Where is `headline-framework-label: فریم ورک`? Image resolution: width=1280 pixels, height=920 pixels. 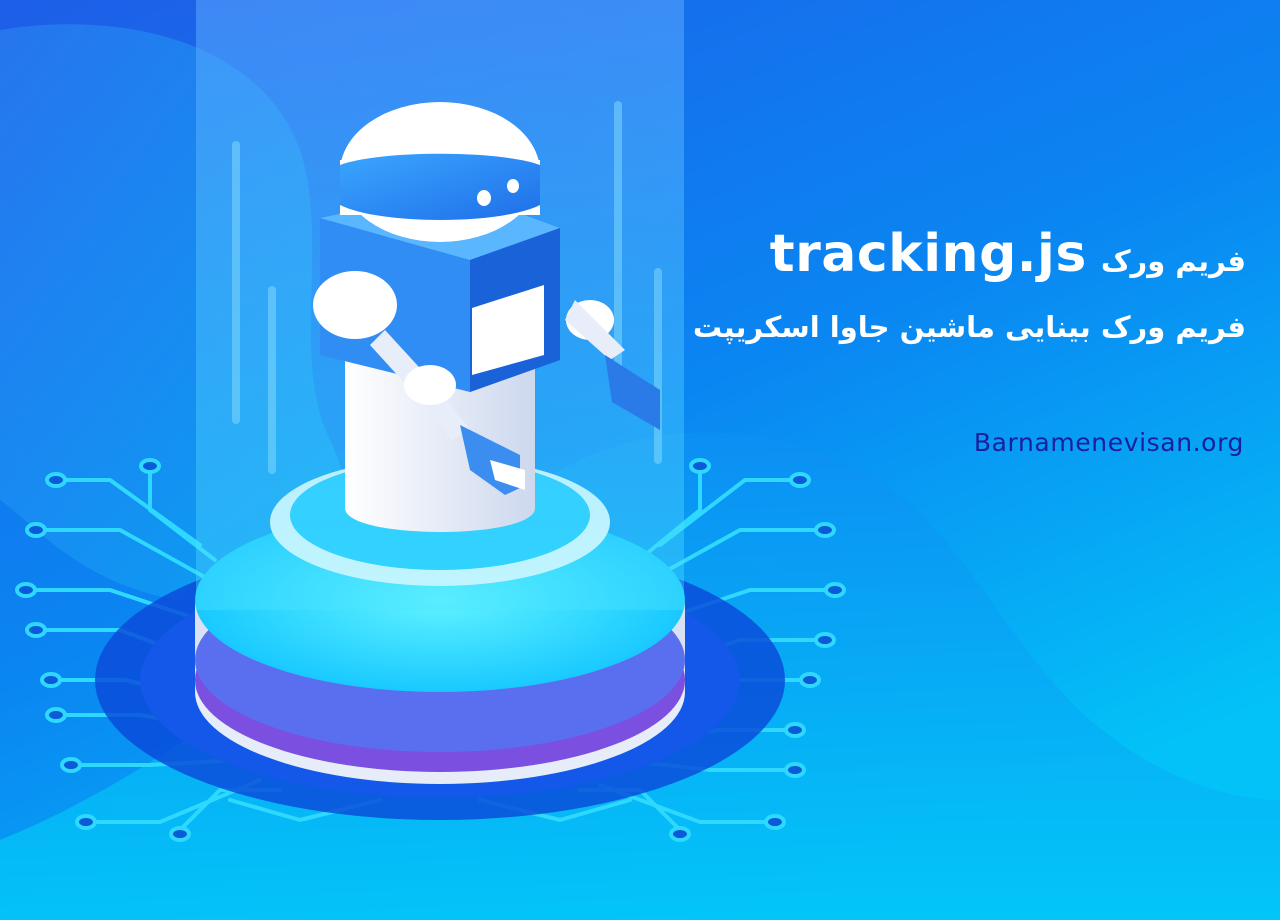 headline-framework-label: فریم ورک is located at coordinates (1173, 261).